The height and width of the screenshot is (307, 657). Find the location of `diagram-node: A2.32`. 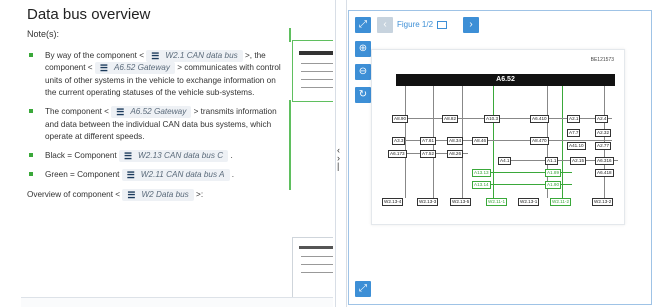

diagram-node: A2.32 is located at coordinates (603, 133).